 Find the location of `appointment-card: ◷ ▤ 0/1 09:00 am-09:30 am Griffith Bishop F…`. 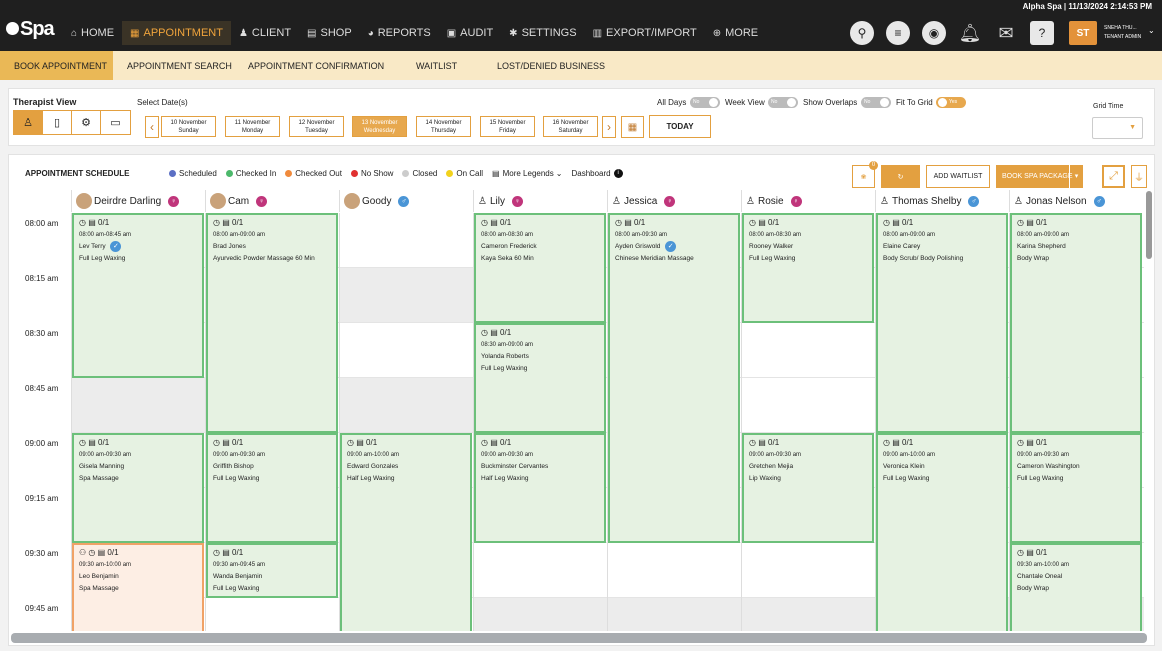

appointment-card: ◷ ▤ 0/1 09:00 am-09:30 am Griffith Bishop F… is located at coordinates (272, 488).